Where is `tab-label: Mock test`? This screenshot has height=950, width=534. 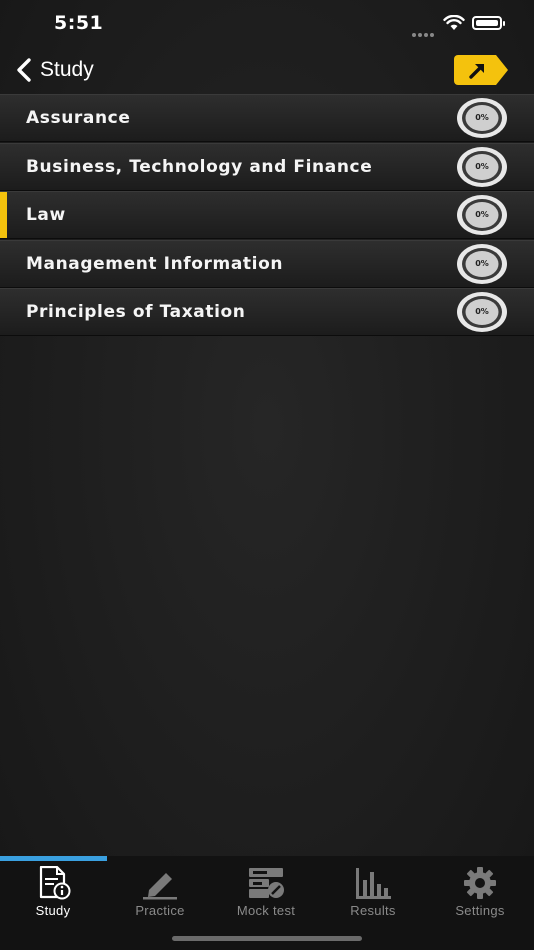 tab-label: Mock test is located at coordinates (266, 910).